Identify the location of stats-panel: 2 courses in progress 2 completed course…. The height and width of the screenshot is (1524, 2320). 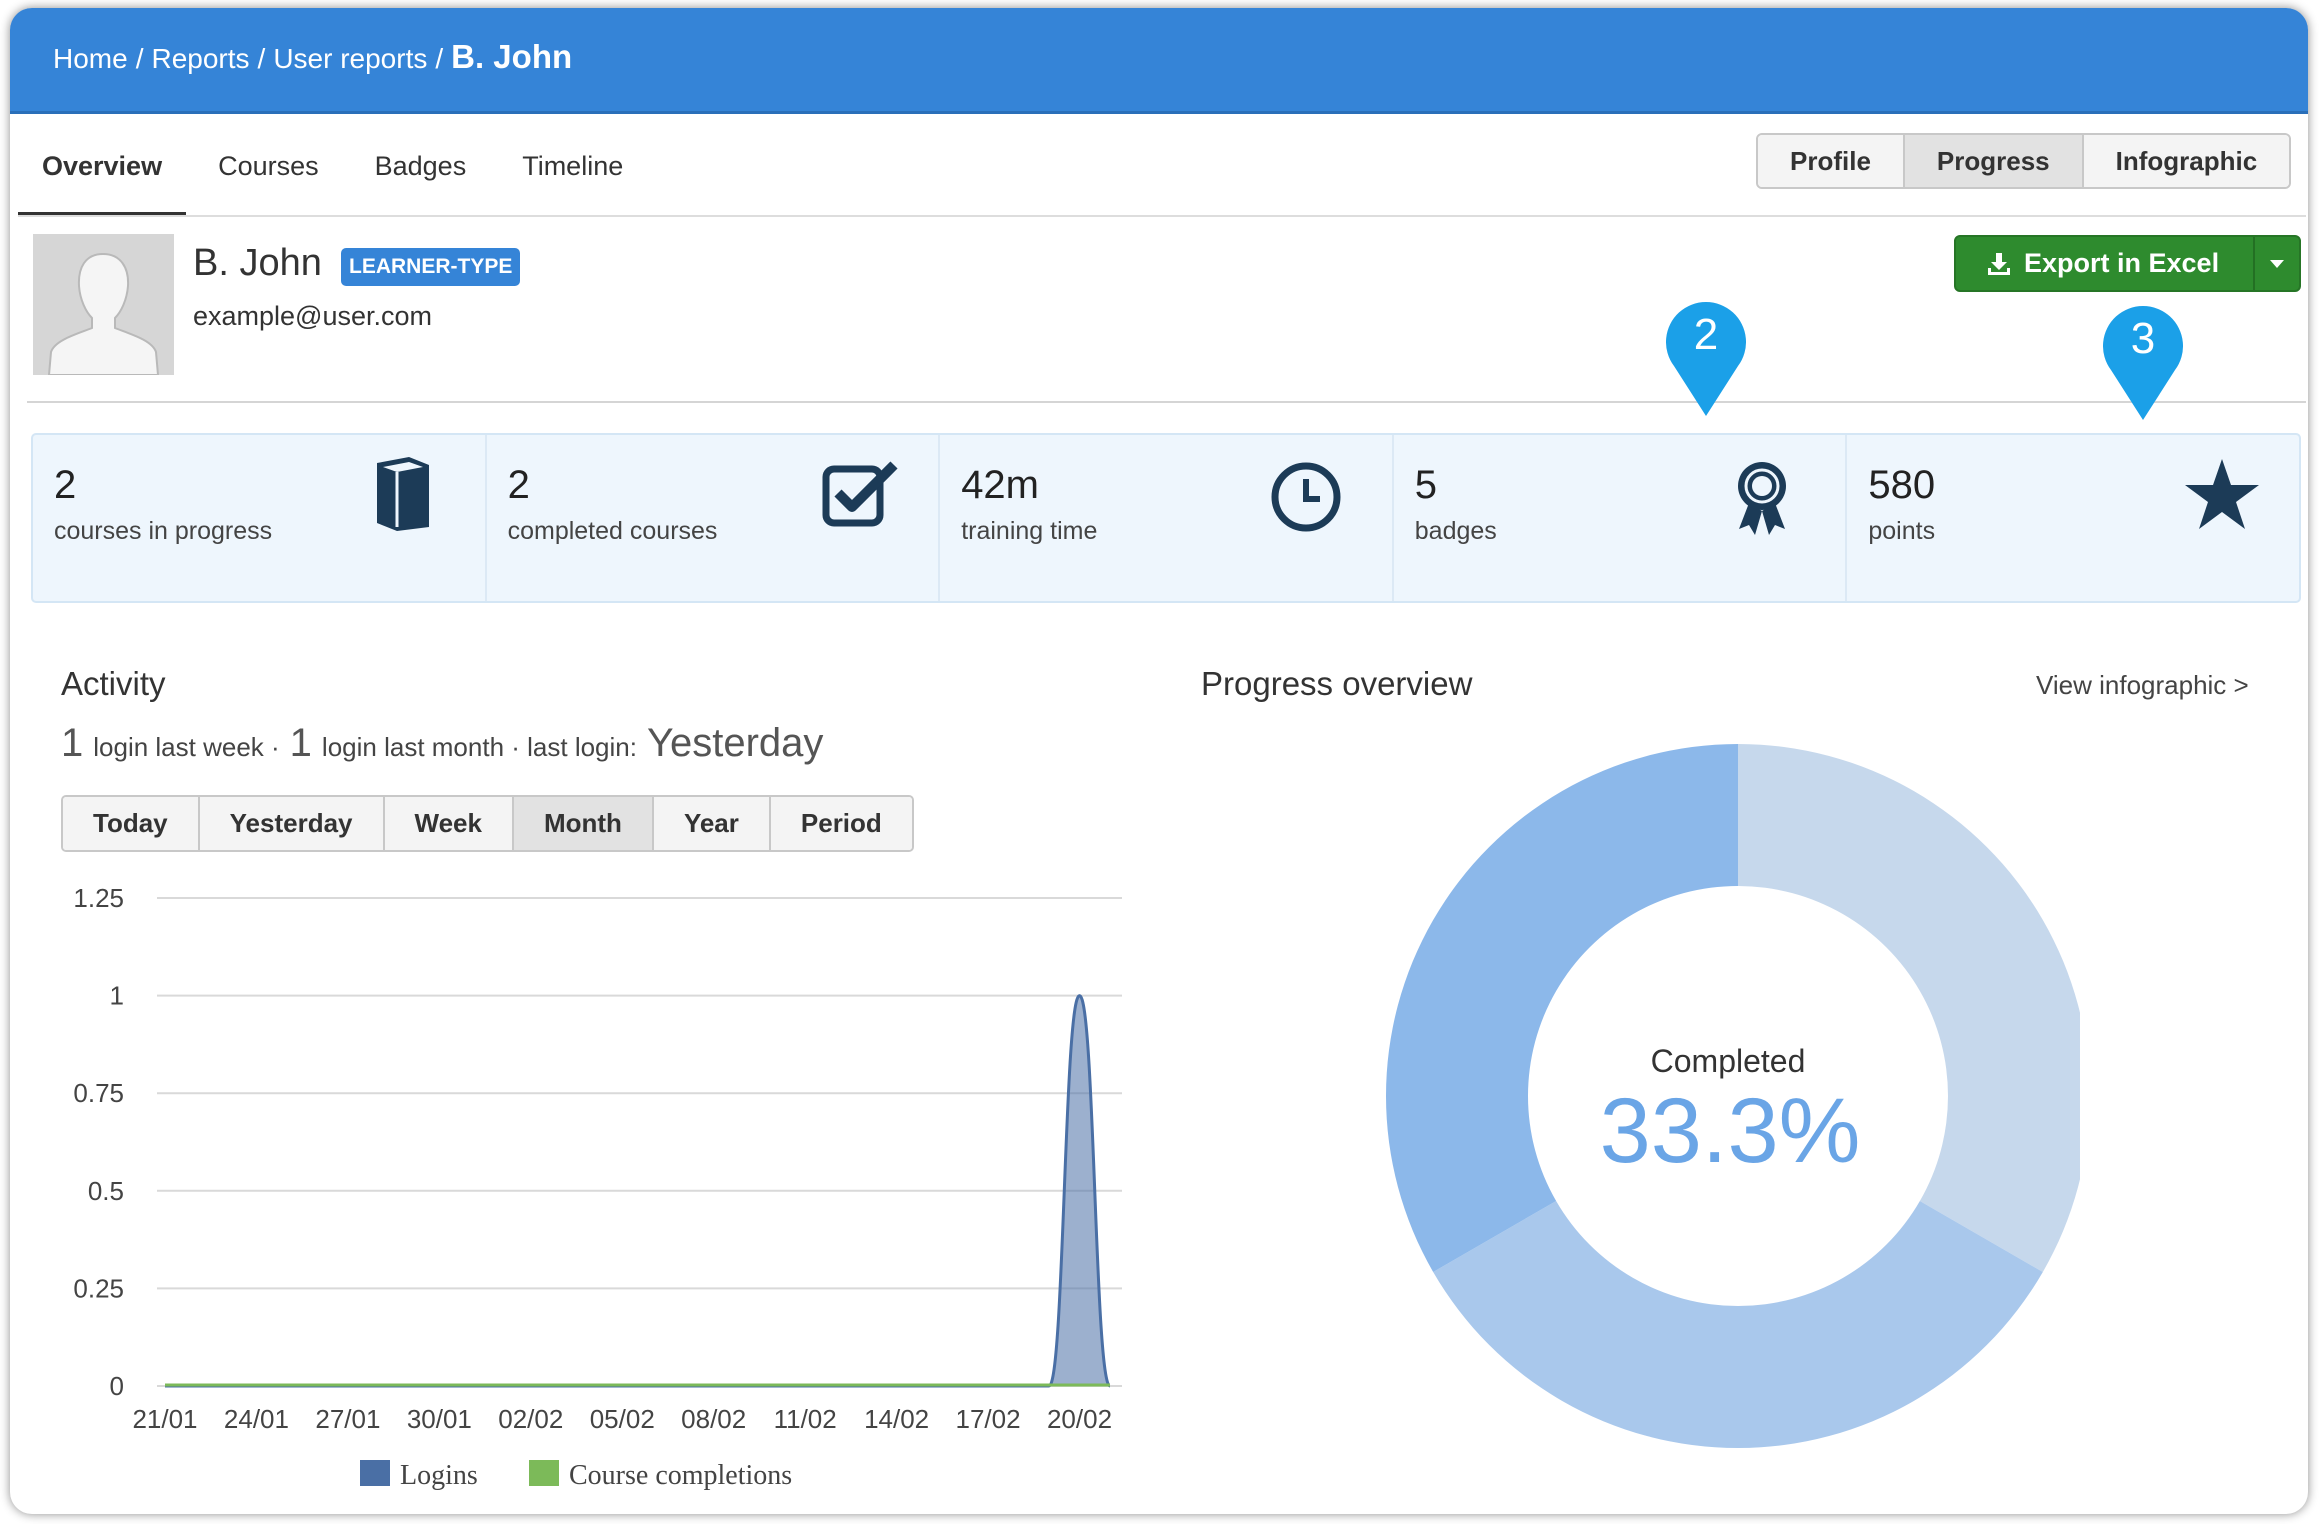
(1166, 518).